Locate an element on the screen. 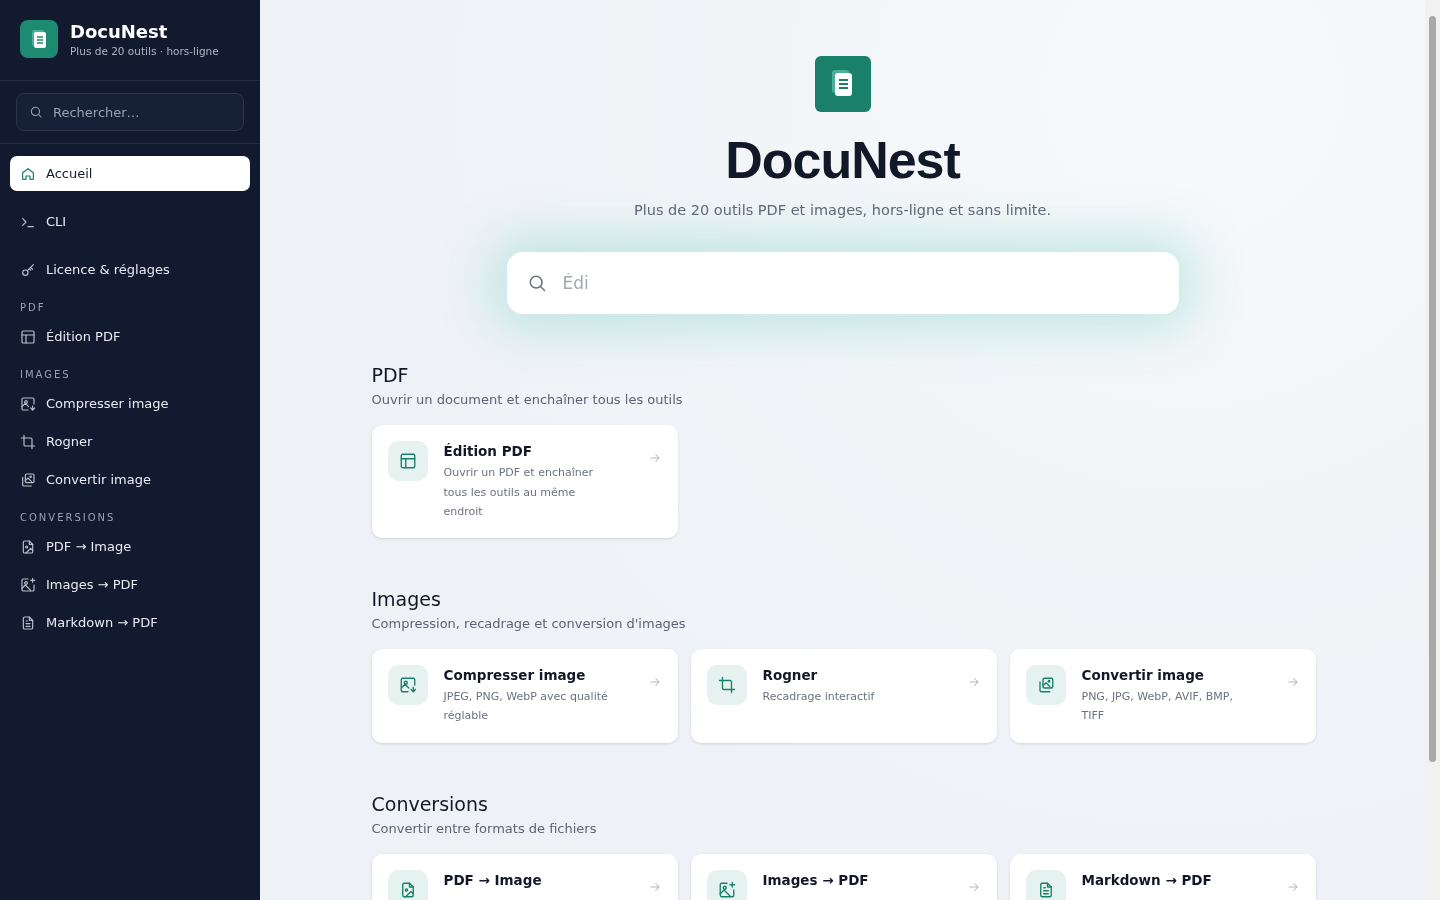  nav-item: Markdown → PDF is located at coordinates (130, 622).